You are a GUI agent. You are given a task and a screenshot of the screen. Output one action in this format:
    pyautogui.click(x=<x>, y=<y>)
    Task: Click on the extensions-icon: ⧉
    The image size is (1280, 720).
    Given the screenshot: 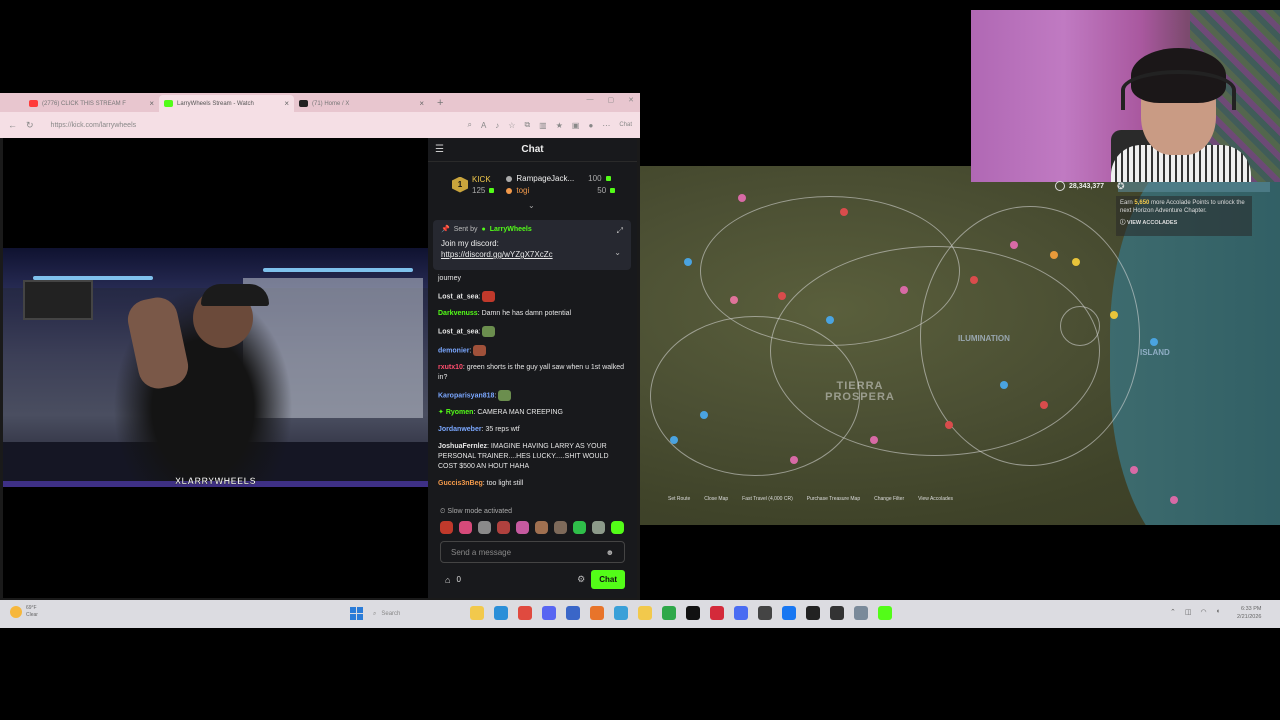 What is the action you would take?
    pyautogui.click(x=527, y=125)
    